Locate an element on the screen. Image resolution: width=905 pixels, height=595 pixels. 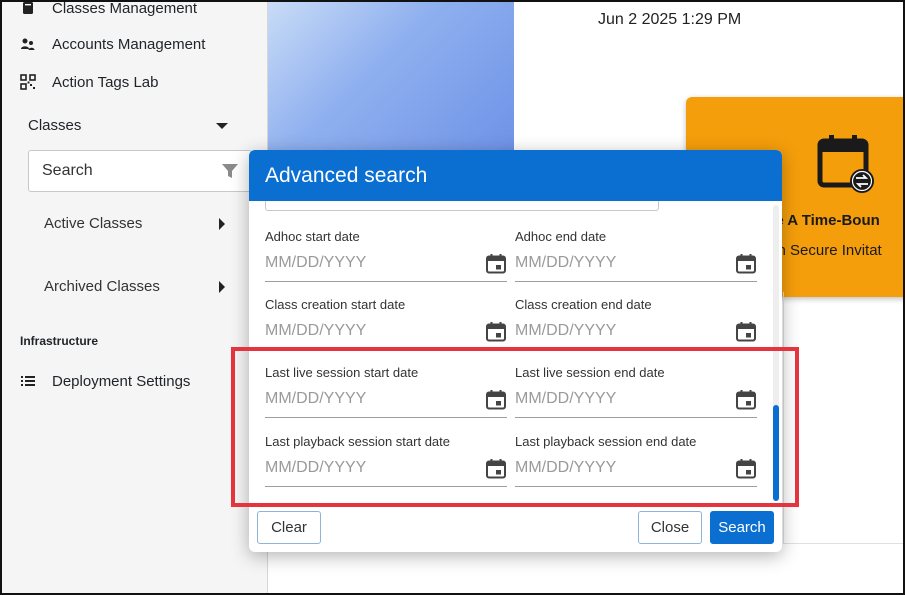
filter-icon is located at coordinates (230, 173).